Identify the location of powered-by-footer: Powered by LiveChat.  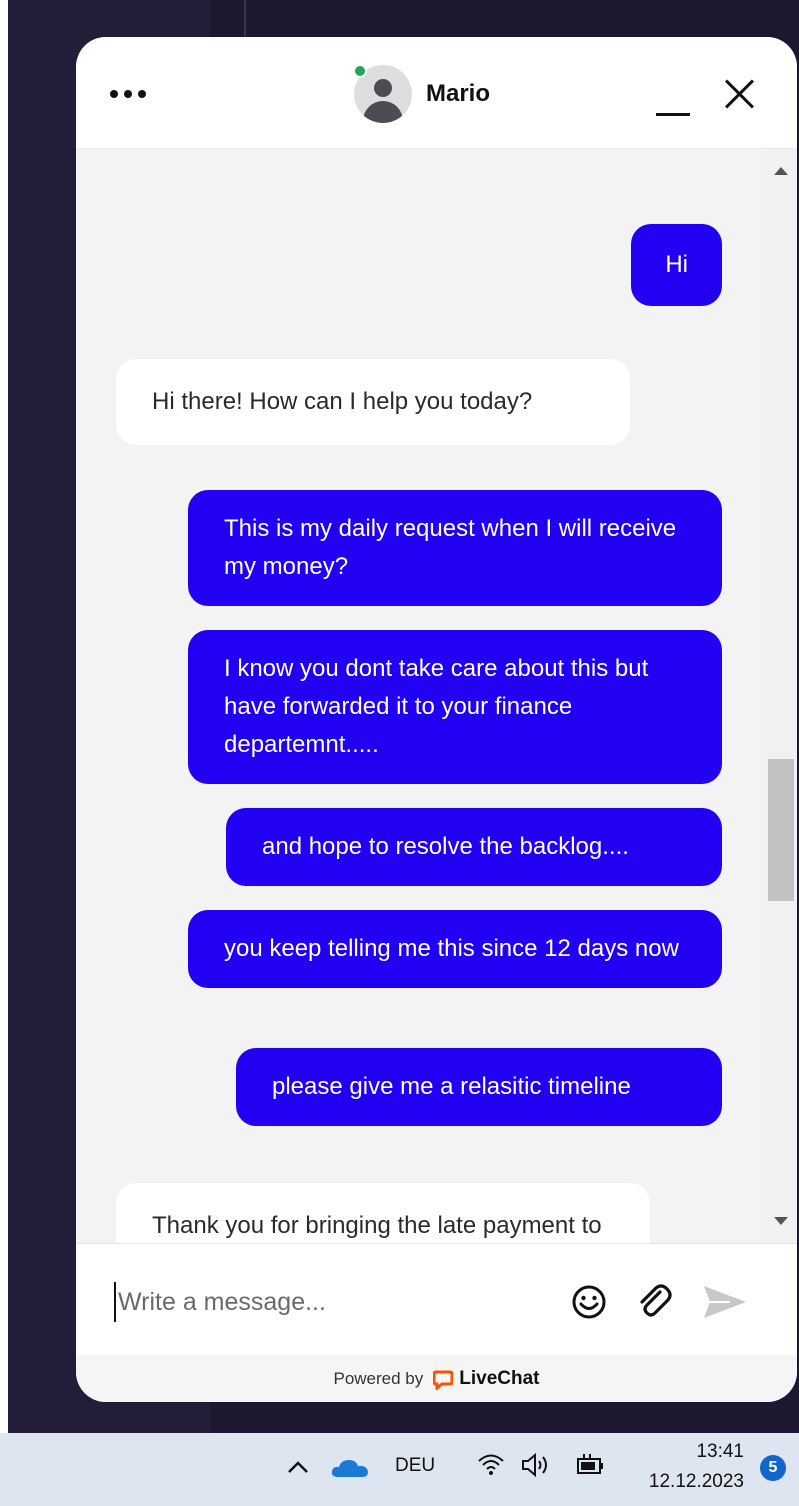
(436, 1378).